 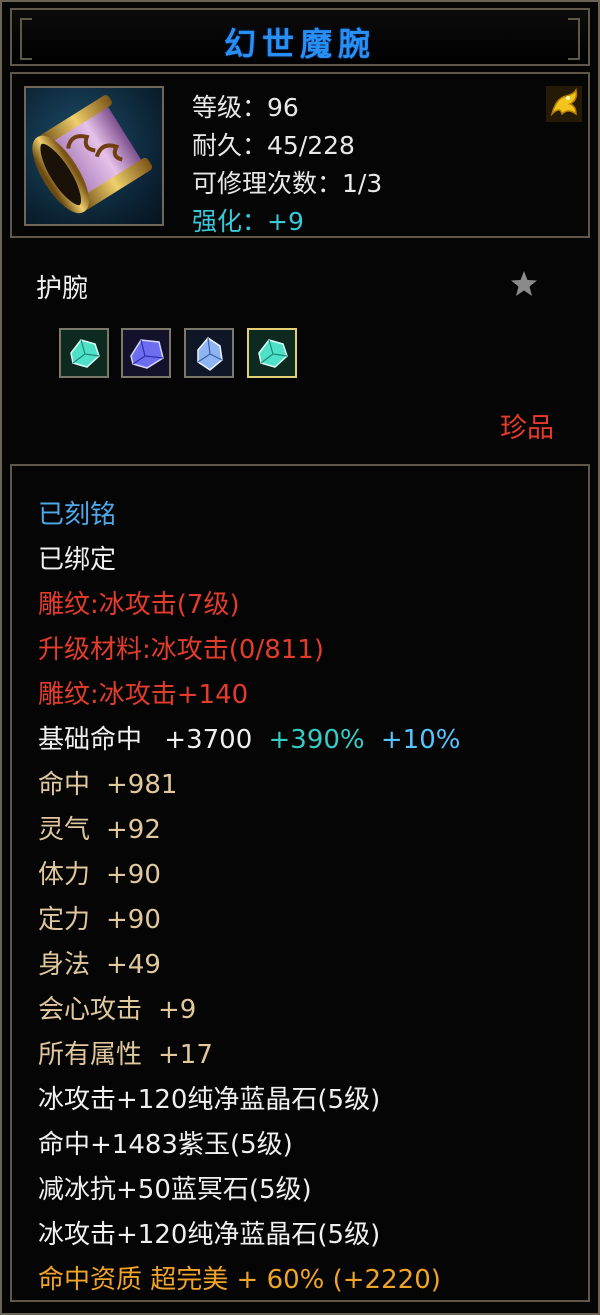 What do you see at coordinates (77, 515) in the screenshot?
I see `engraved-status: 已刻铭` at bounding box center [77, 515].